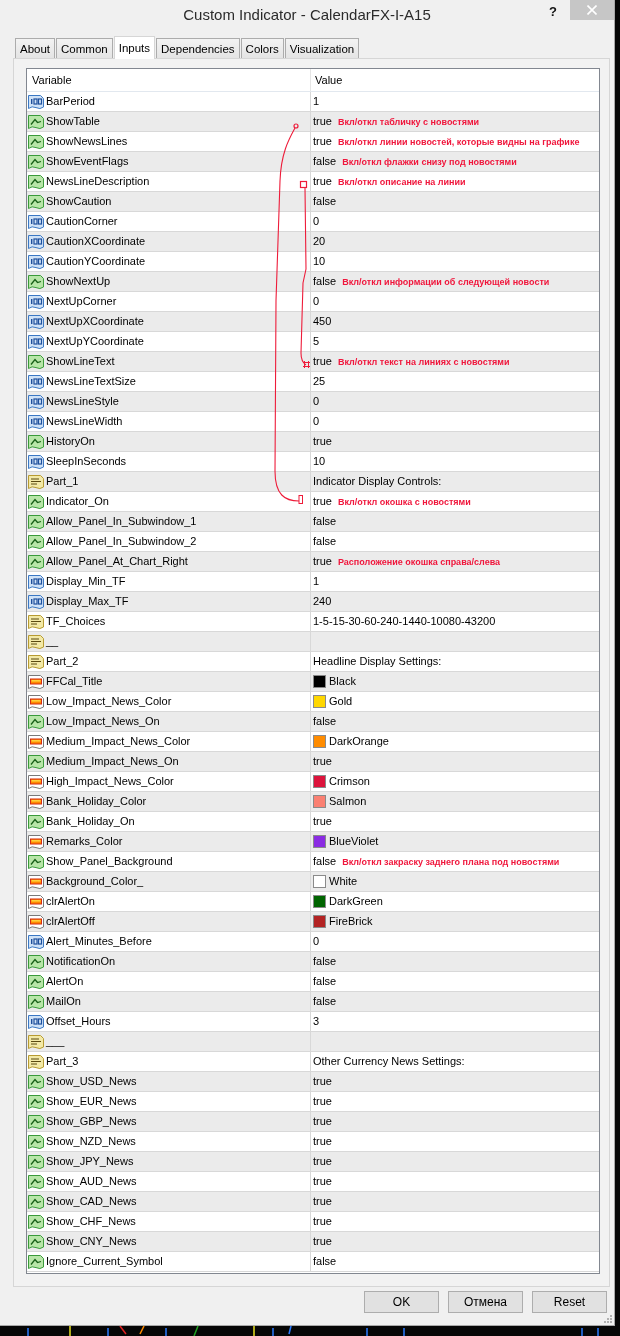 This screenshot has height=1336, width=620. I want to click on table-row: Allow_Panel_In_Subwindow_2 false, so click(313, 542).